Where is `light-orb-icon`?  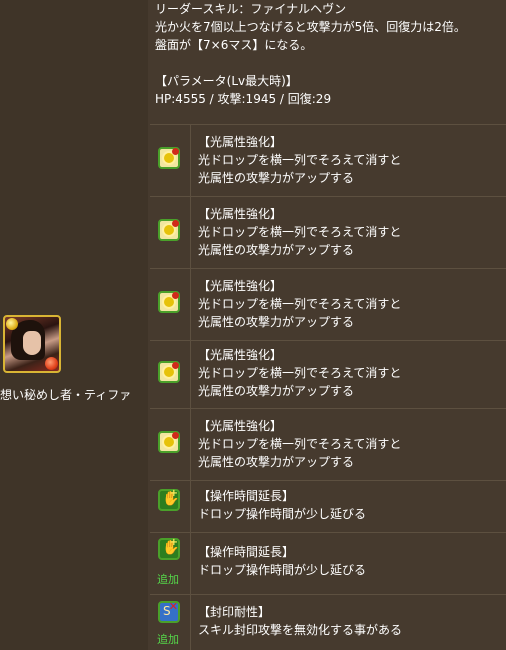
light-orb-icon is located at coordinates (12, 324).